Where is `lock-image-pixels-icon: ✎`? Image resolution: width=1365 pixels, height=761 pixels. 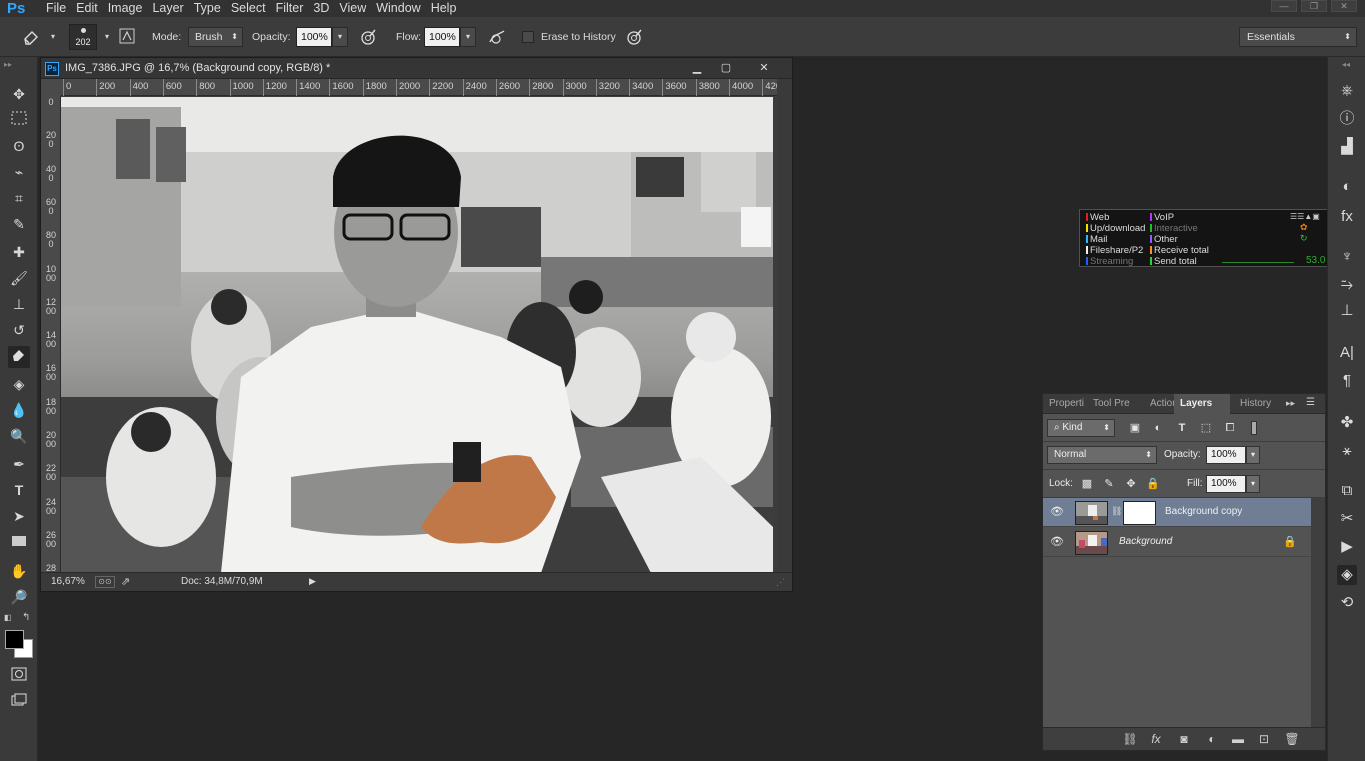
lock-image-pixels-icon: ✎ is located at coordinates (1109, 484).